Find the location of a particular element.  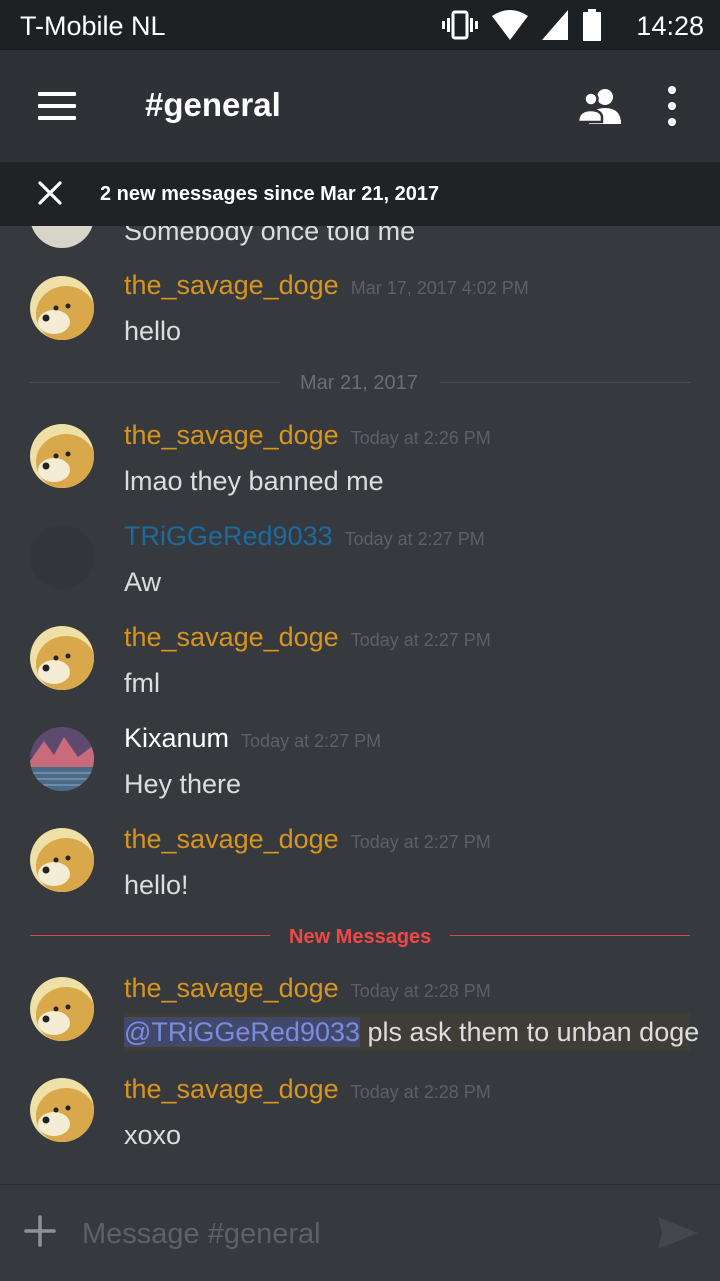

user-mention: @TRiGGeRed9033 is located at coordinates (242, 1032).